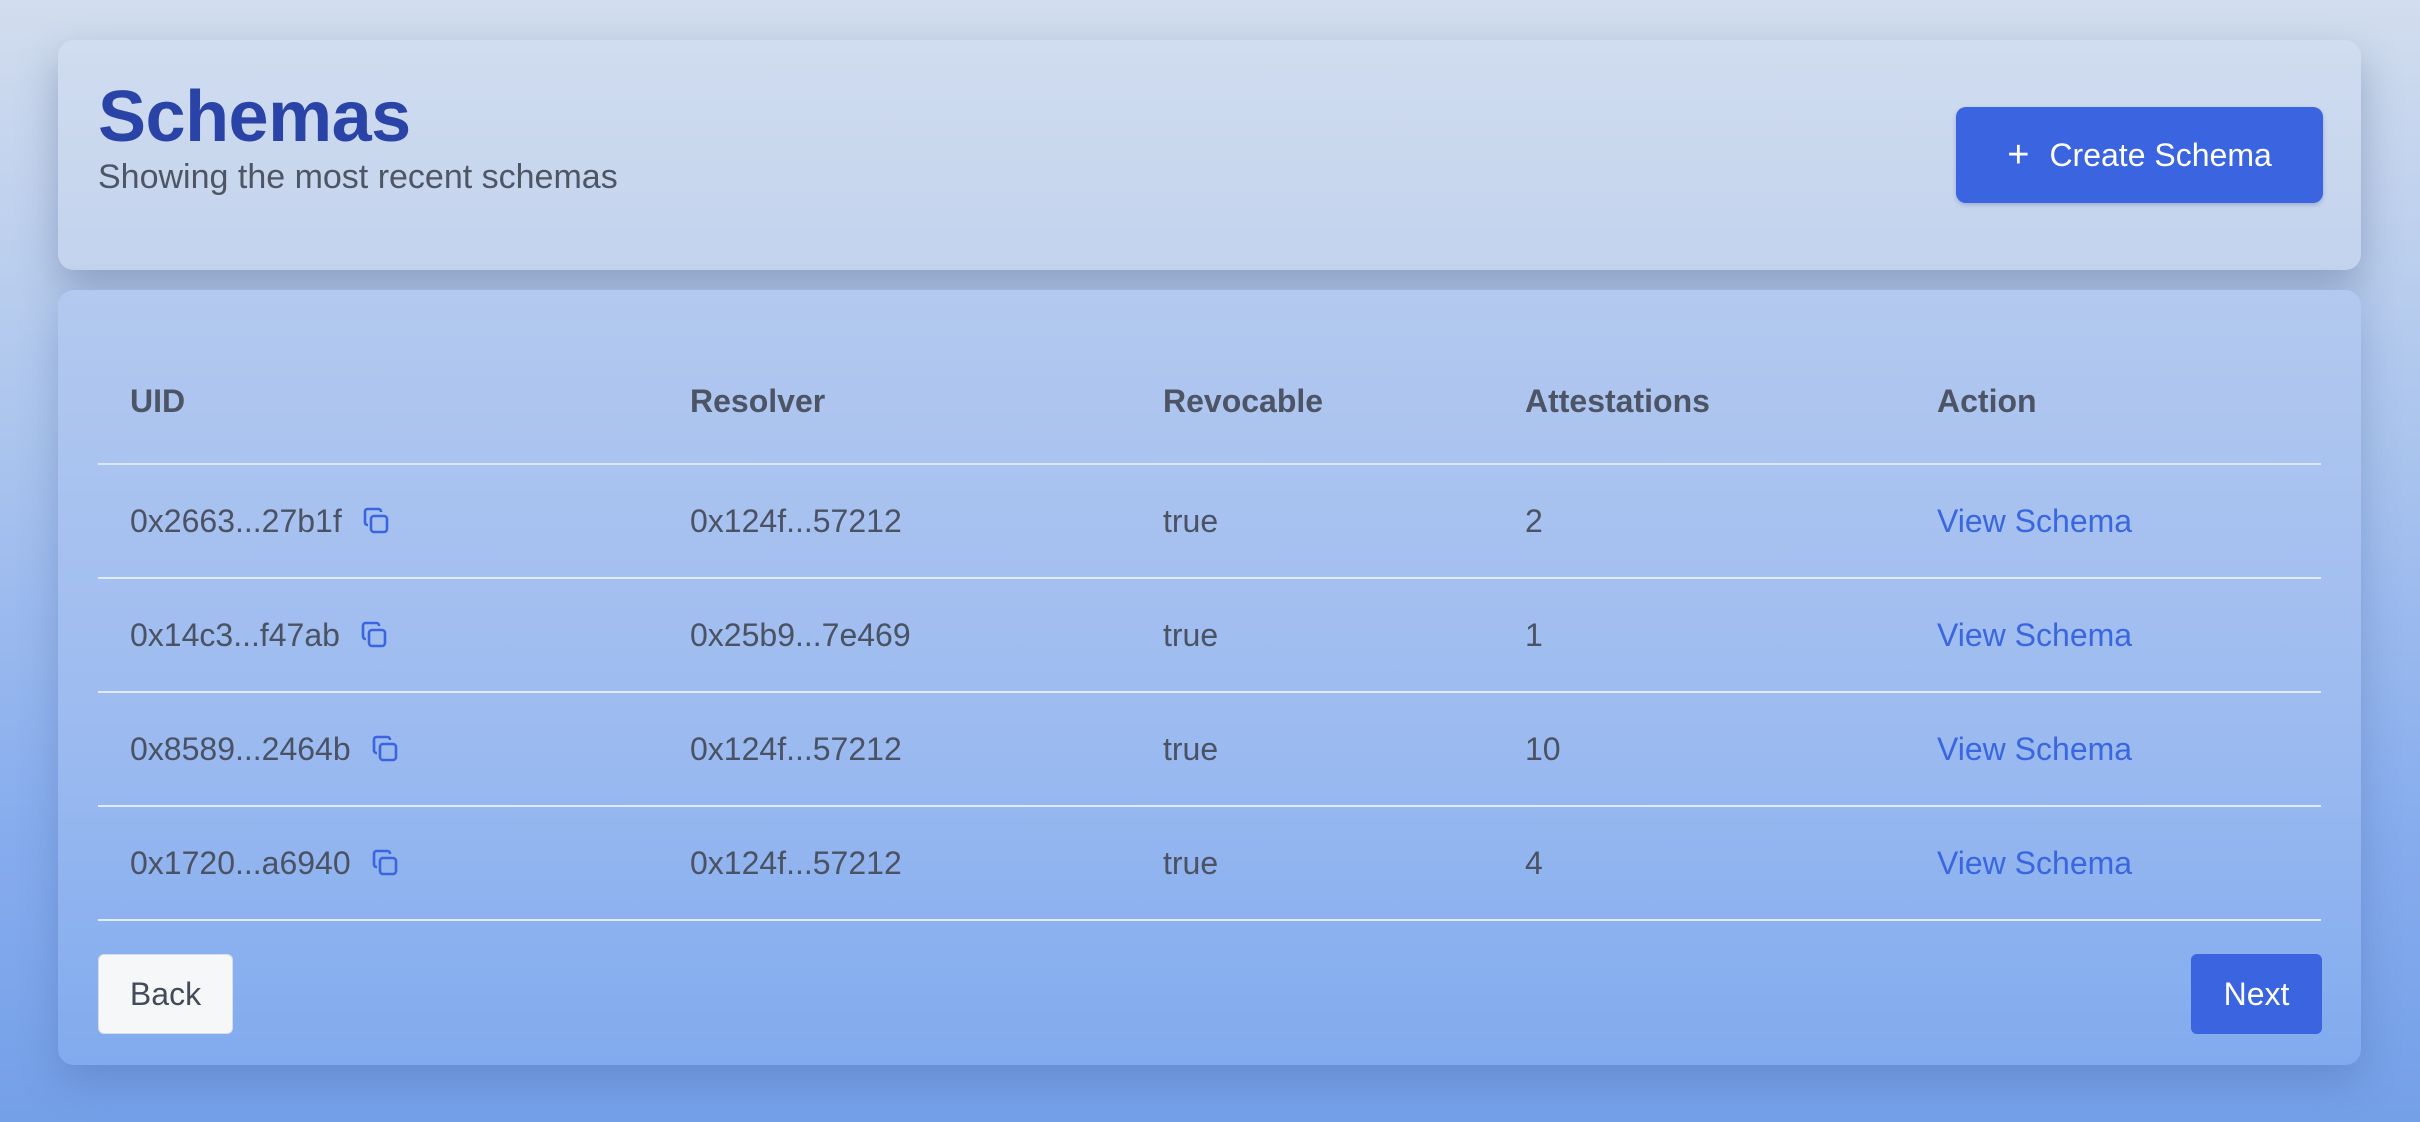 The image size is (2420, 1122). Describe the element at coordinates (1312, 402) in the screenshot. I see `column-header-revocable: Revocable` at that location.